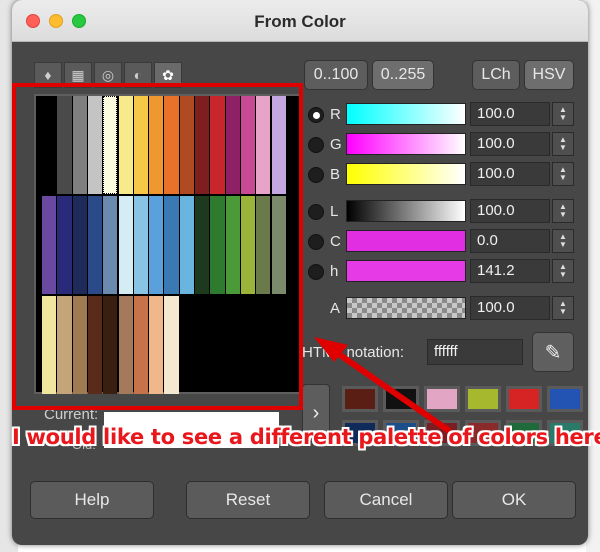 The width and height of the screenshot is (600, 552). I want to click on window-title: From Color, so click(300, 21).